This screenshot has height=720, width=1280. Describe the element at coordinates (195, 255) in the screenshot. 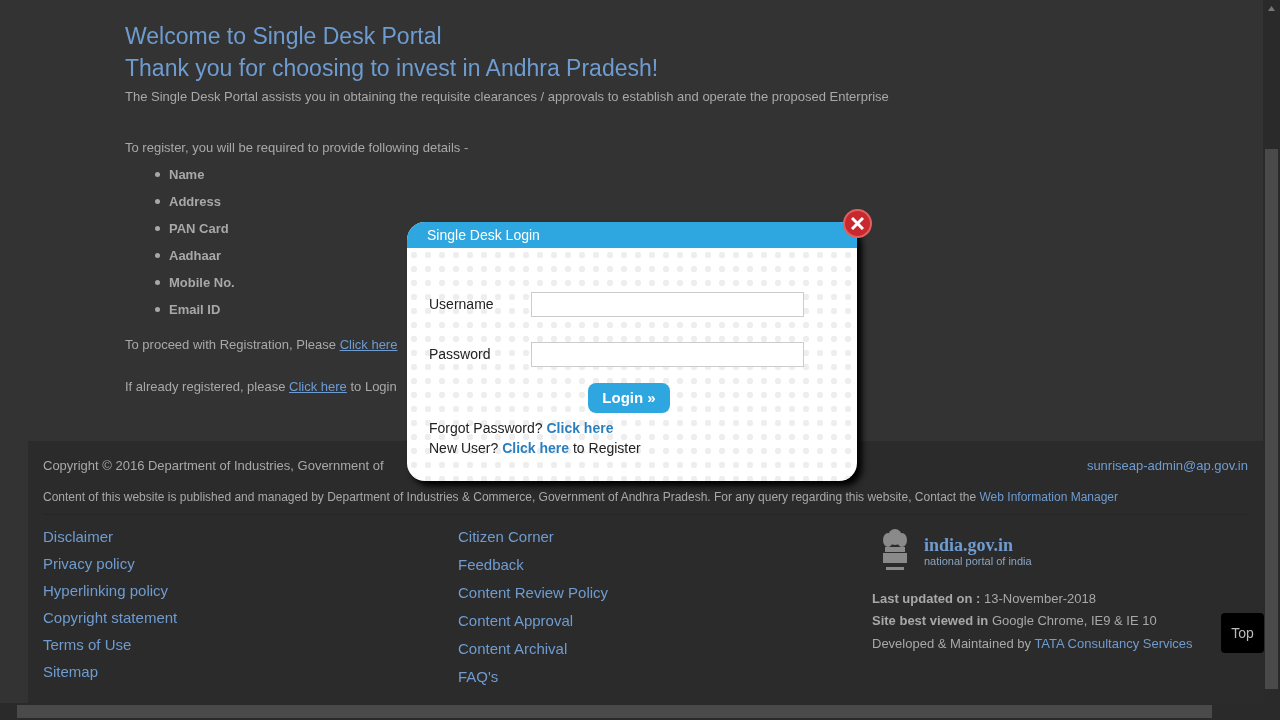

I see `detail-item: Aadhaar` at that location.